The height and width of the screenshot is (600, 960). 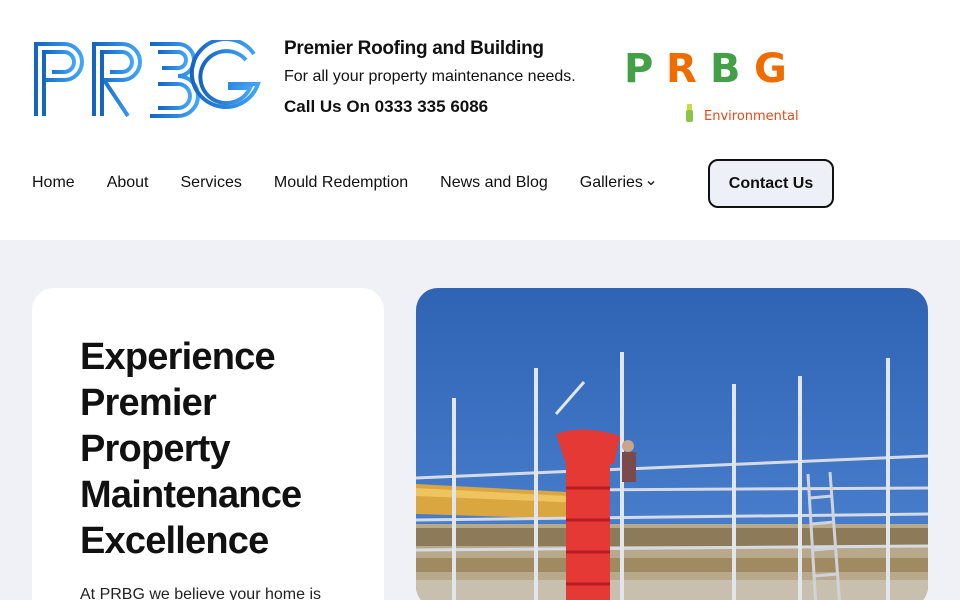 What do you see at coordinates (128, 183) in the screenshot?
I see `nav-about: About` at bounding box center [128, 183].